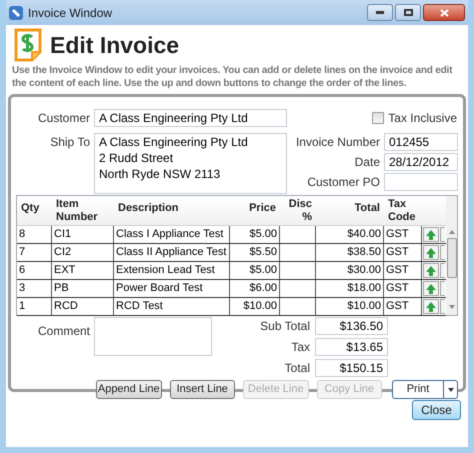 The image size is (474, 453). What do you see at coordinates (298, 211) in the screenshot?
I see `column-header: Disc %` at bounding box center [298, 211].